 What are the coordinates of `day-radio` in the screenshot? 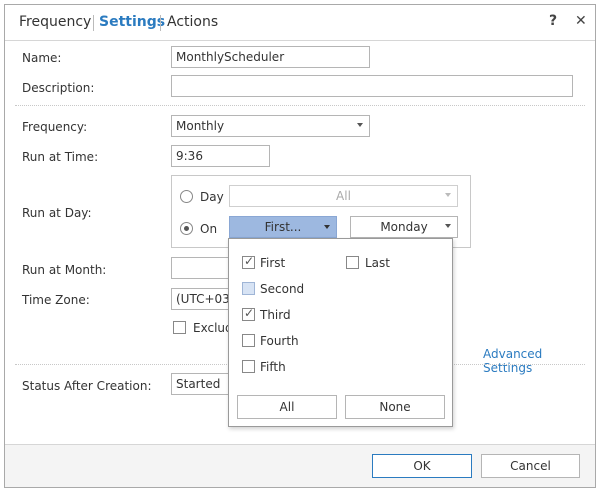 It's located at (186, 196).